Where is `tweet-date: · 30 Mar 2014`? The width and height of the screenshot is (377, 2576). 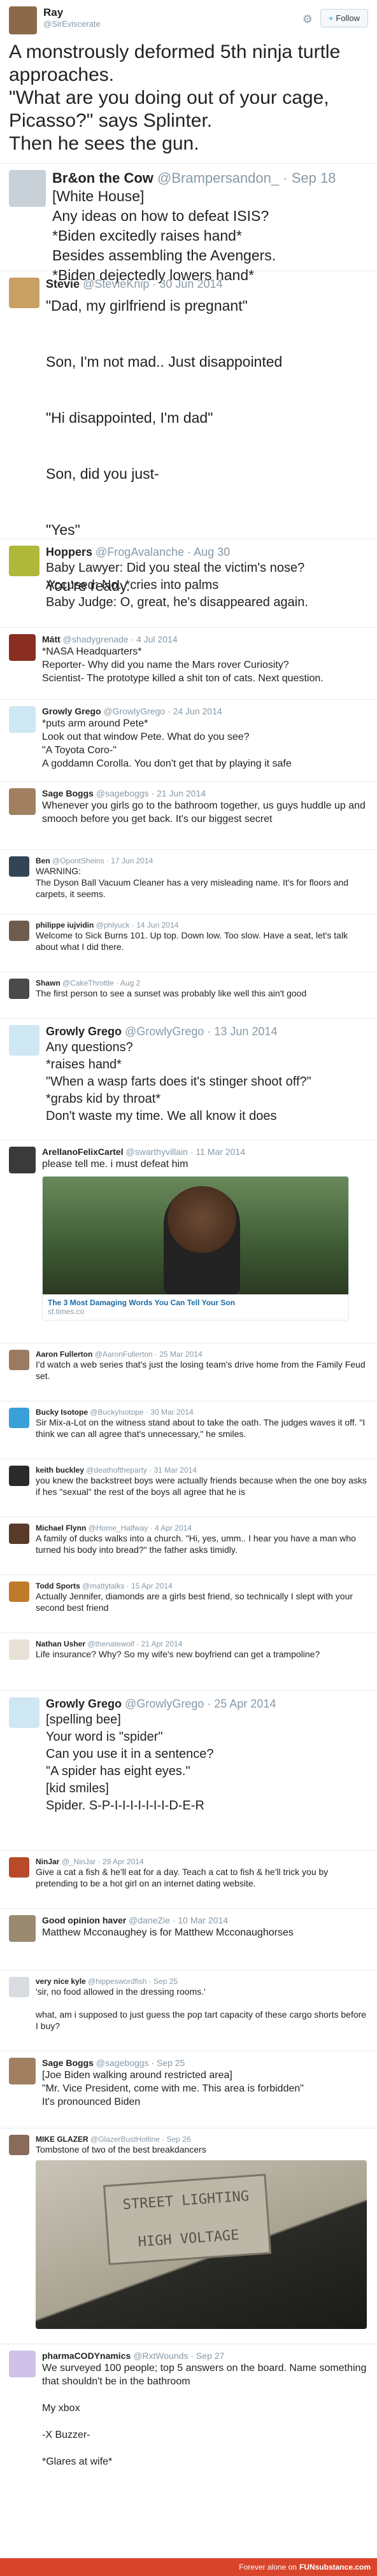 tweet-date: · 30 Mar 2014 is located at coordinates (170, 1412).